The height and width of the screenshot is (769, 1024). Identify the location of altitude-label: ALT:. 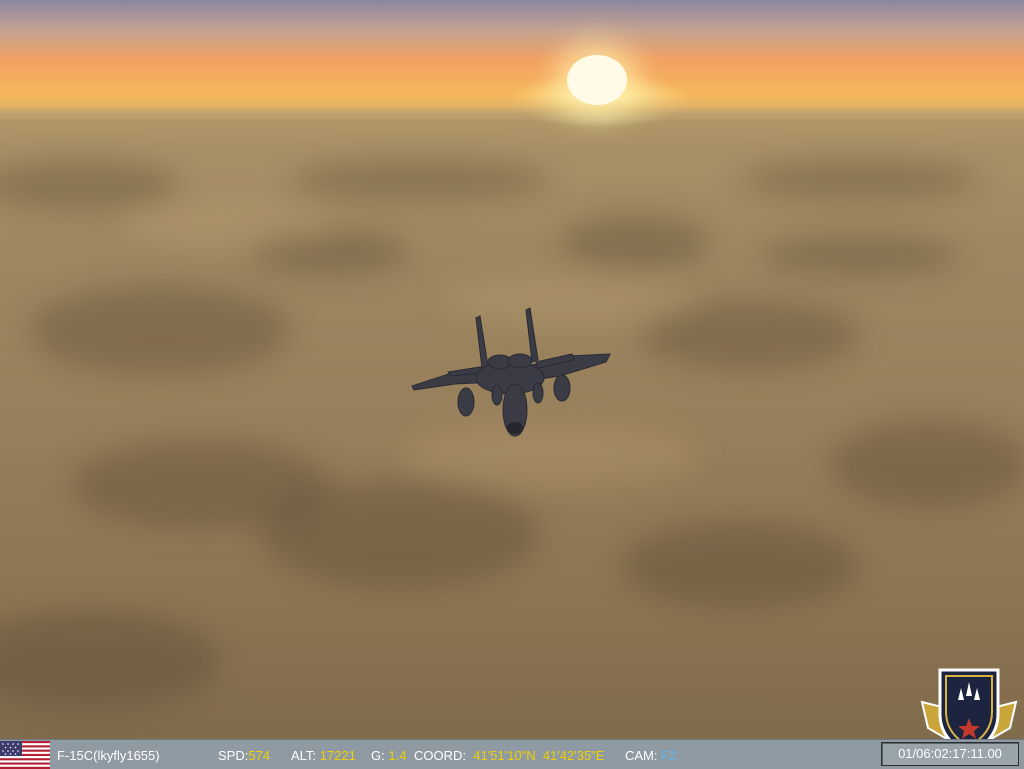
(304, 755).